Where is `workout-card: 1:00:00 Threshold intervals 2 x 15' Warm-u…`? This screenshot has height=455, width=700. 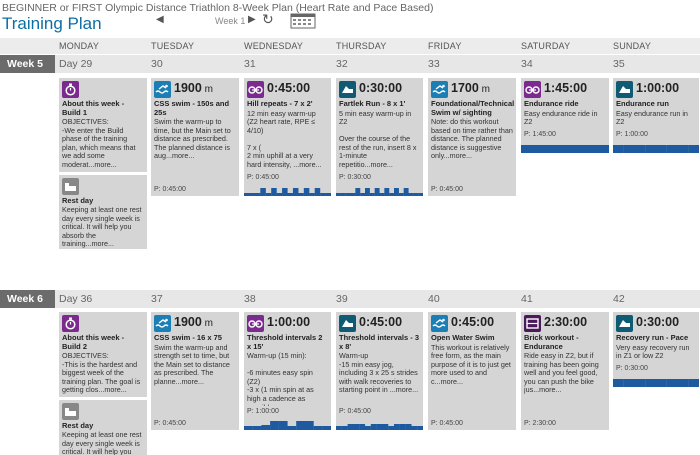 workout-card: 1:00:00 Threshold intervals 2 x 15' Warm-u… is located at coordinates (287, 371).